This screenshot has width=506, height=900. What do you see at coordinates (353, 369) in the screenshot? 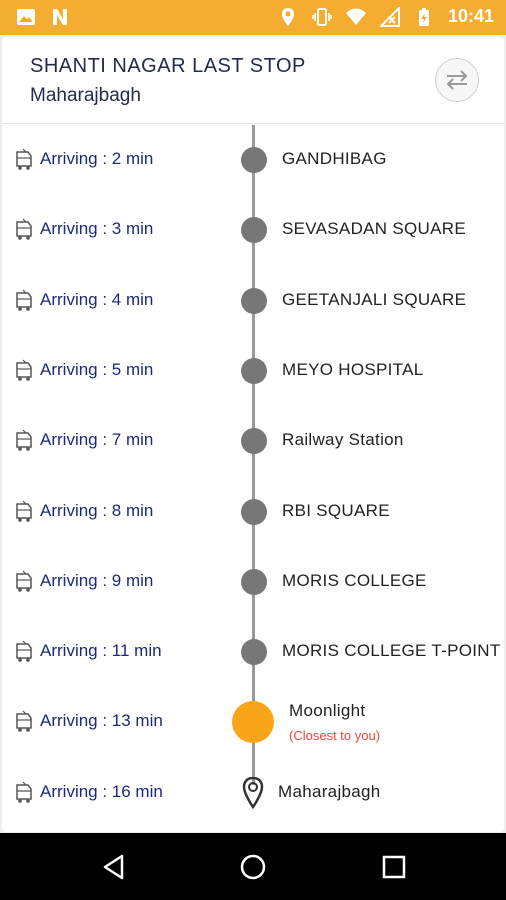
I see `stop-name: MEYO HOSPITAL` at bounding box center [353, 369].